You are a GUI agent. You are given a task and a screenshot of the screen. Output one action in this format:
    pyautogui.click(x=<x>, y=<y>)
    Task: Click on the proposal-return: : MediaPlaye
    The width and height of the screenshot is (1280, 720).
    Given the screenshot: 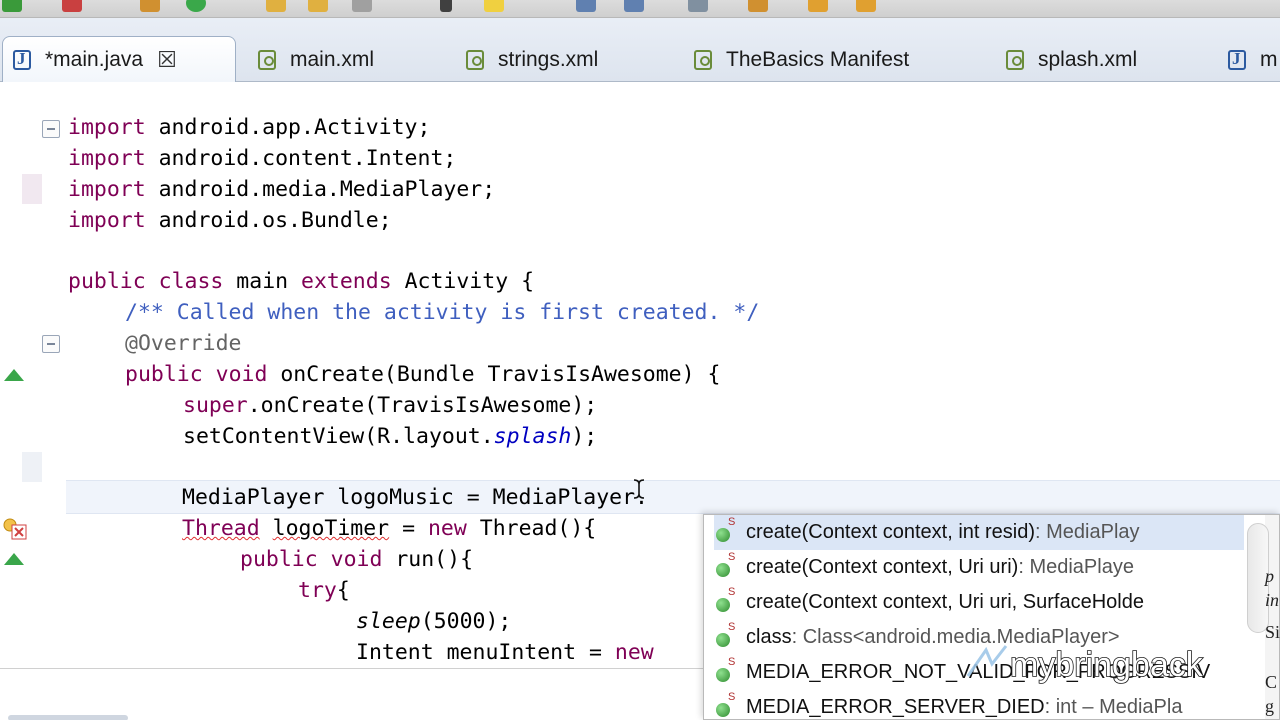 What is the action you would take?
    pyautogui.click(x=1076, y=567)
    